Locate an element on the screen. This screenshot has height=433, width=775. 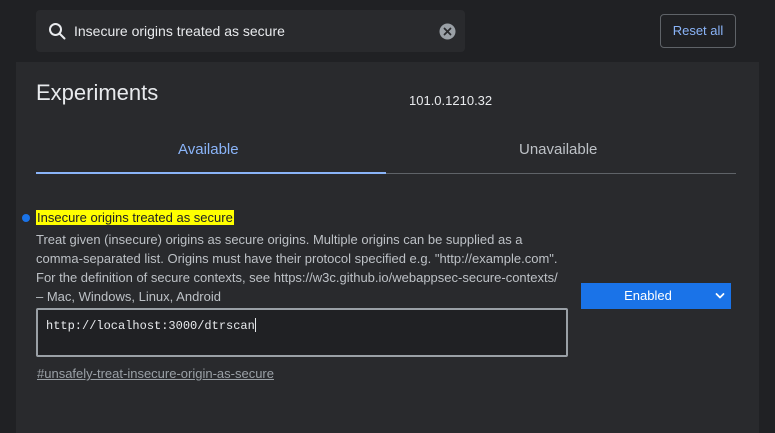
experiment-state-select: Enabled is located at coordinates (656, 296).